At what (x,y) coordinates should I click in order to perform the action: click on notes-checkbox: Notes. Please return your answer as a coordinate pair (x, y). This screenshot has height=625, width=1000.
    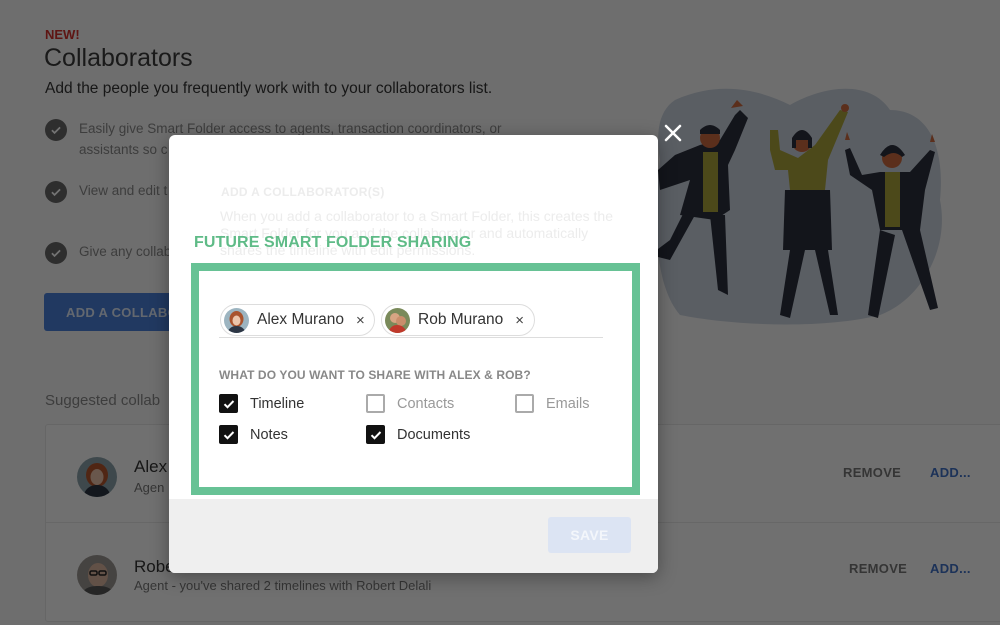
    Looking at the image, I should click on (253, 434).